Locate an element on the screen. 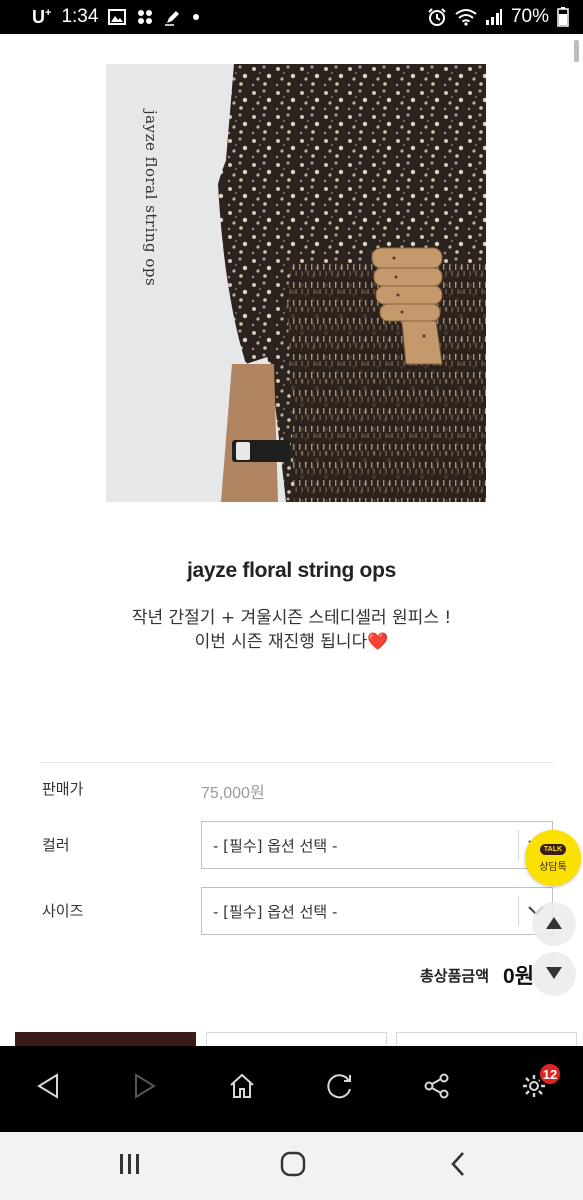 The height and width of the screenshot is (1200, 583). flower-icon is located at coordinates (145, 17).